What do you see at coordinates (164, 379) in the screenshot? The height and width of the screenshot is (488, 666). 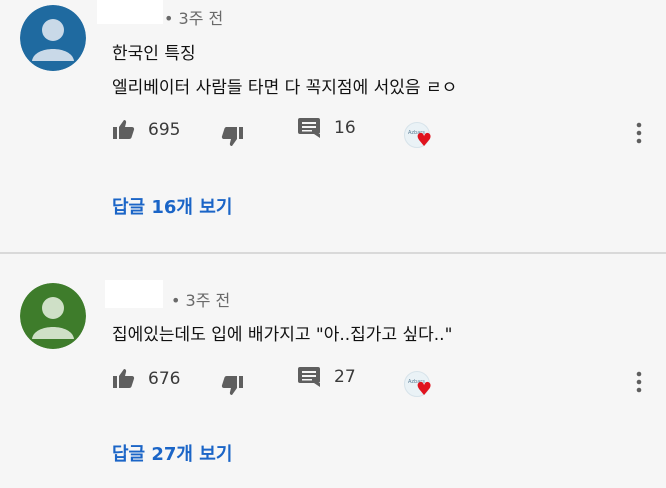 I see `like-count: 676` at bounding box center [164, 379].